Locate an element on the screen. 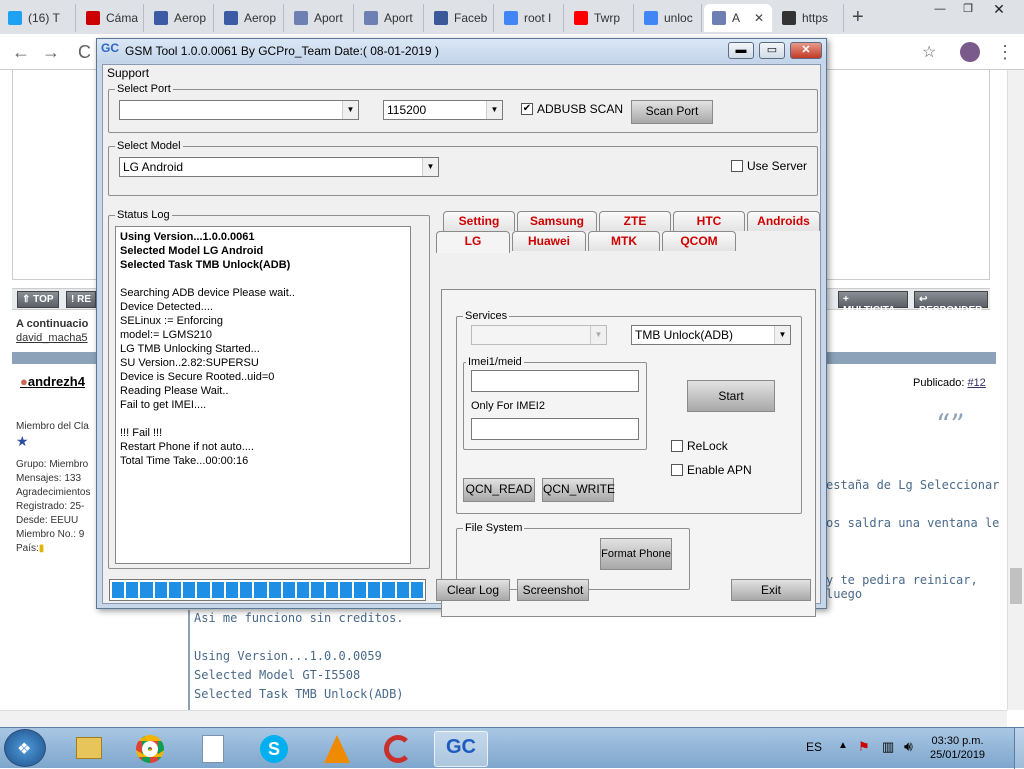  network-icon: ▥ is located at coordinates (888, 747).